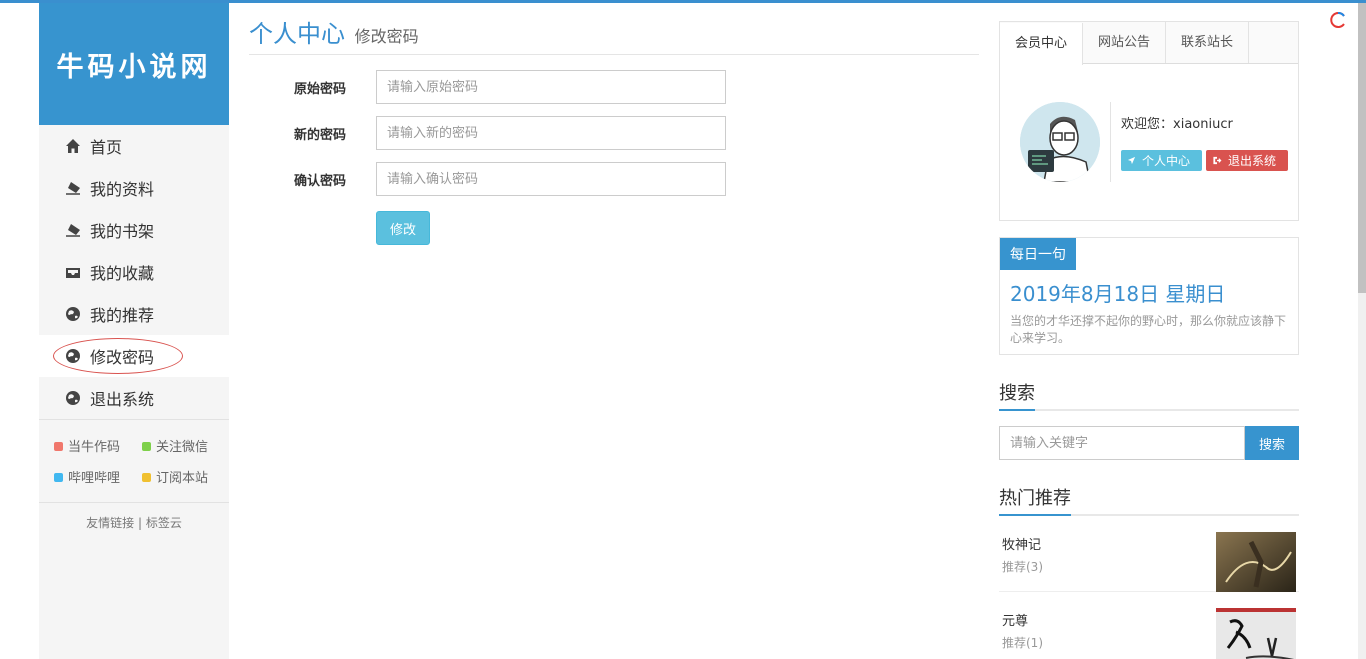  I want to click on sidebar-item-change-password: 修改密码, so click(134, 356).